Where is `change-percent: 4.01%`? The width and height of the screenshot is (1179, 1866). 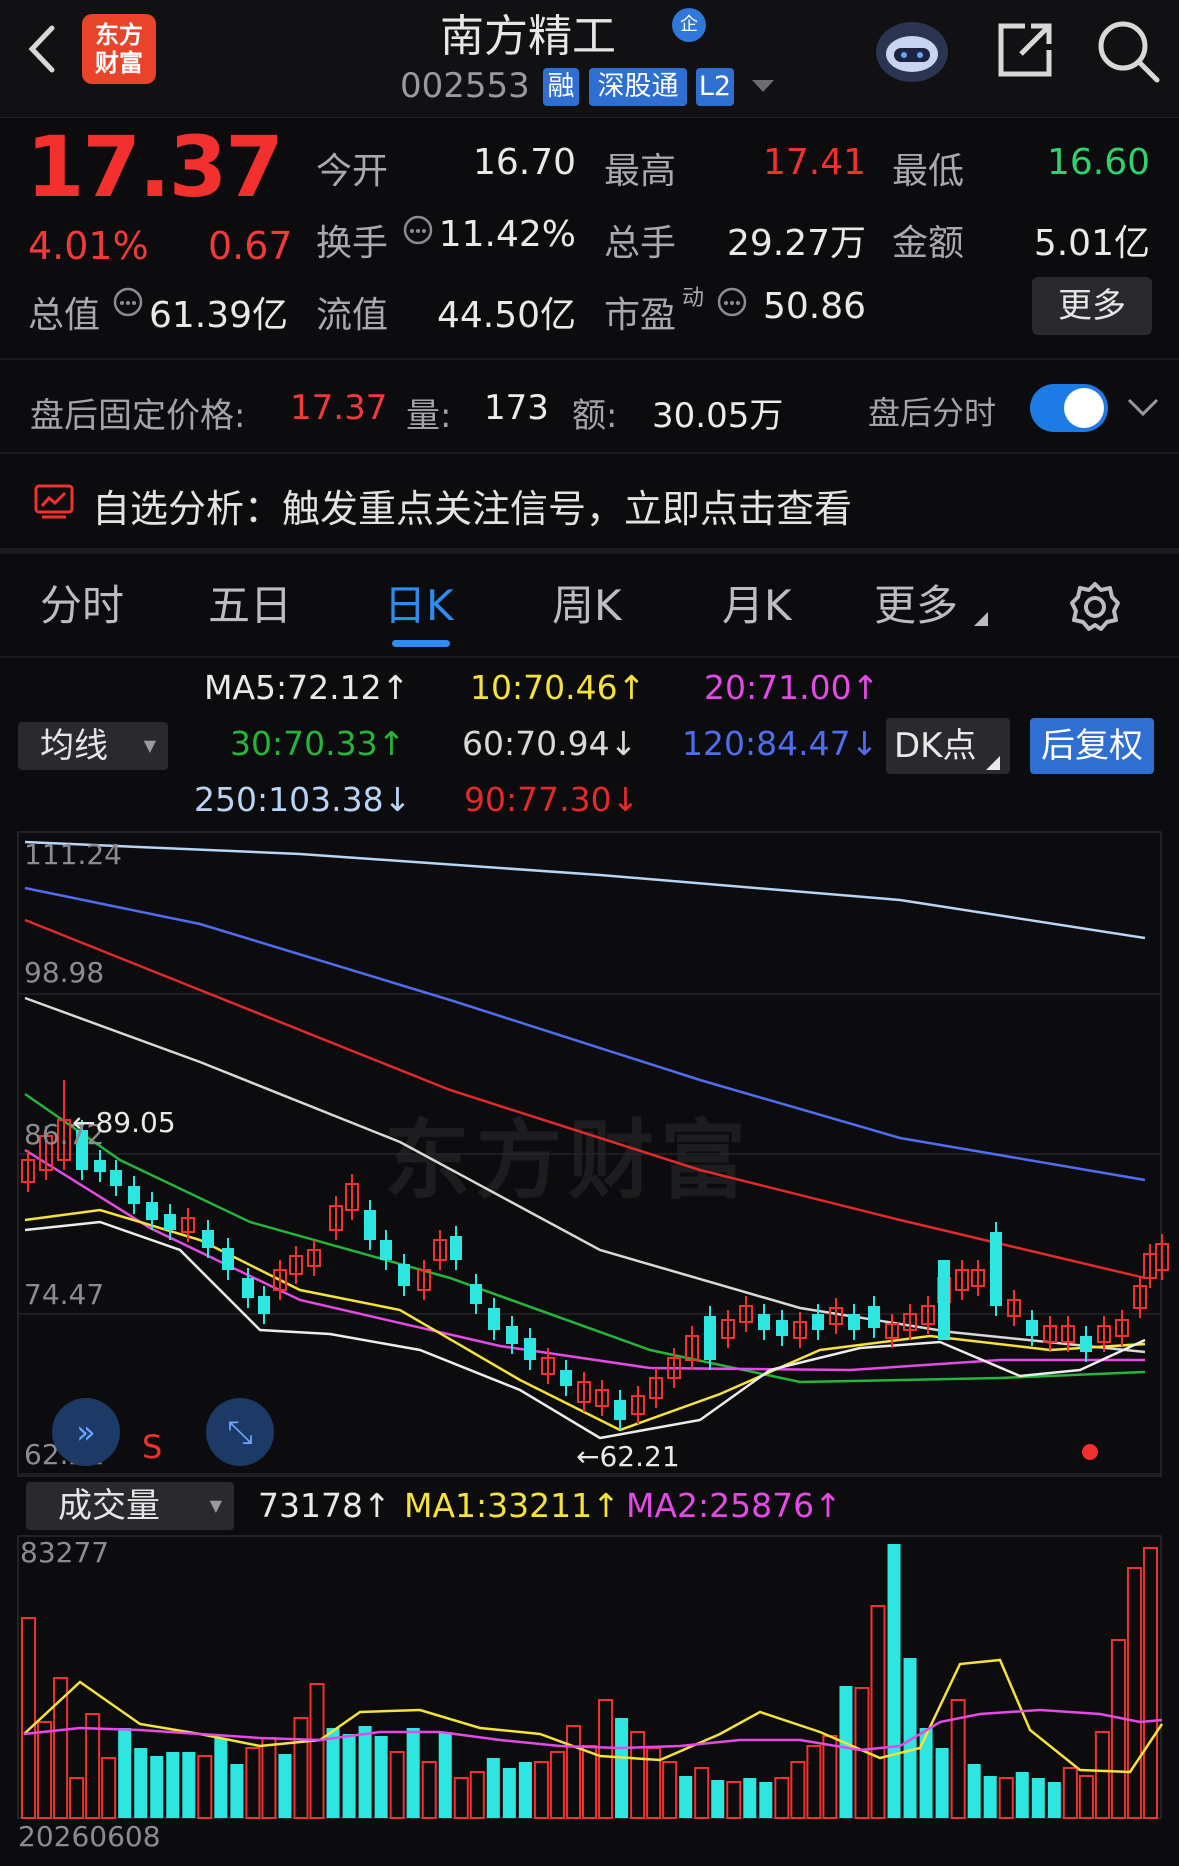
change-percent: 4.01% is located at coordinates (88, 246).